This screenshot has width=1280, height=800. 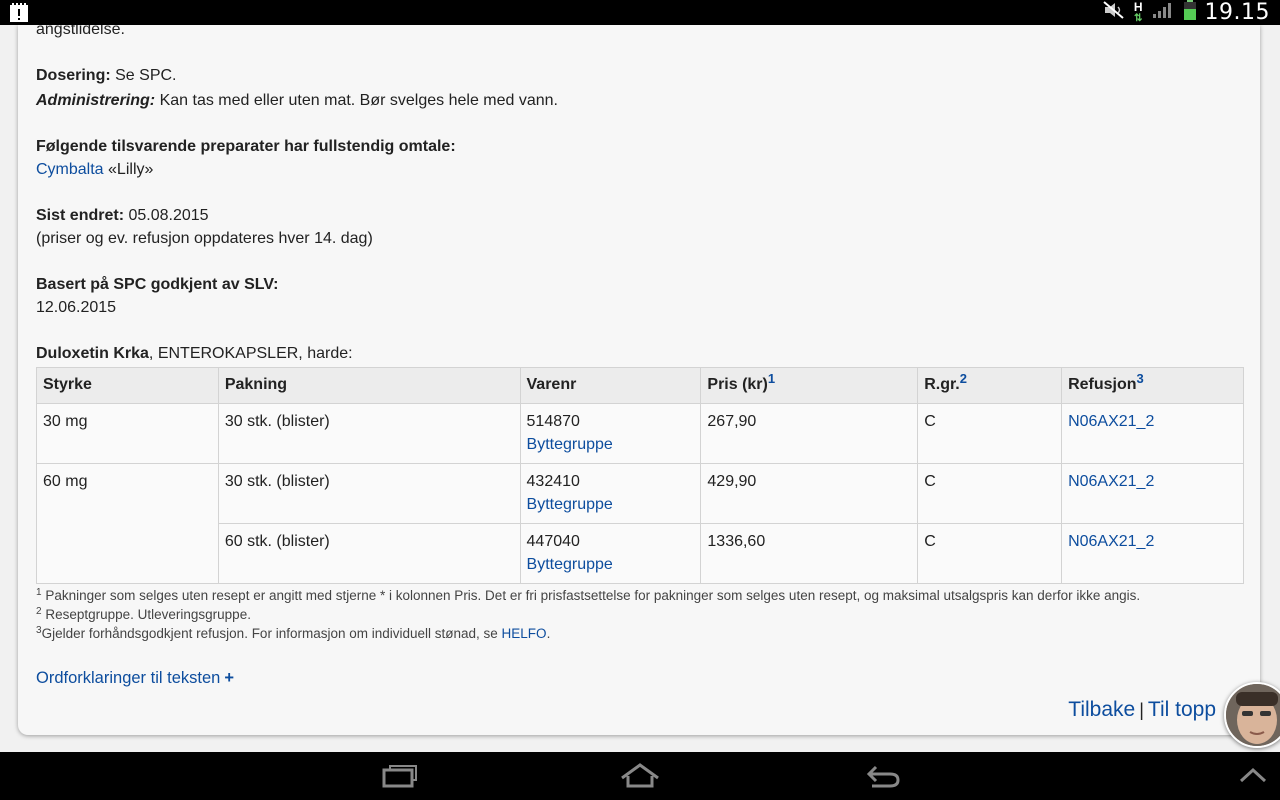 I want to click on header-pris-text: Pris (kr), so click(x=737, y=384).